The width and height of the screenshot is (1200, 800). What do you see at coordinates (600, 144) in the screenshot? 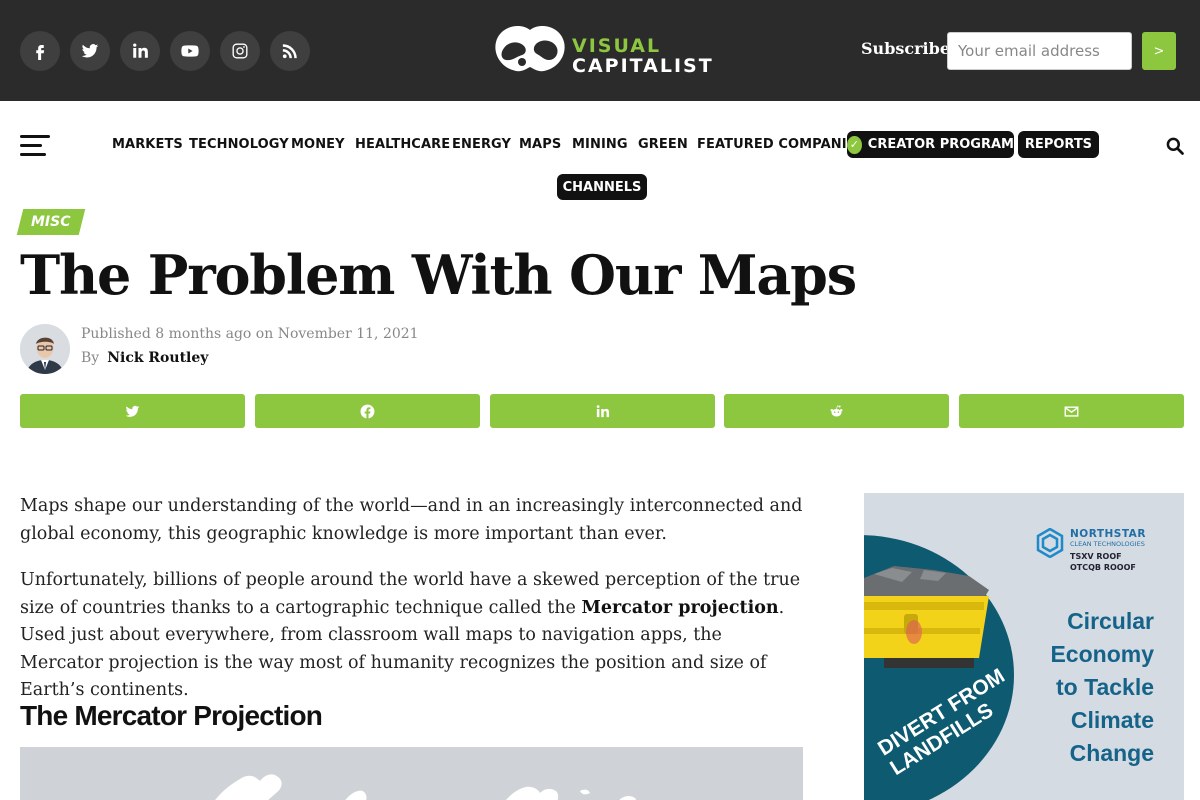
I see `nav-mining: MINING` at bounding box center [600, 144].